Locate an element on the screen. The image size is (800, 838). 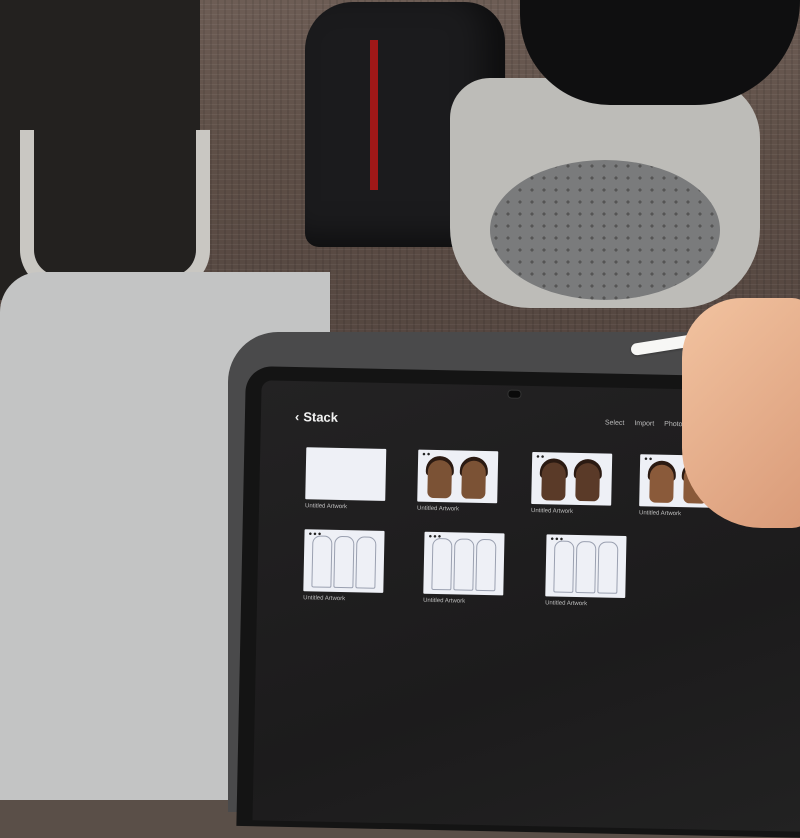
photo-button: Photo is located at coordinates (673, 424).